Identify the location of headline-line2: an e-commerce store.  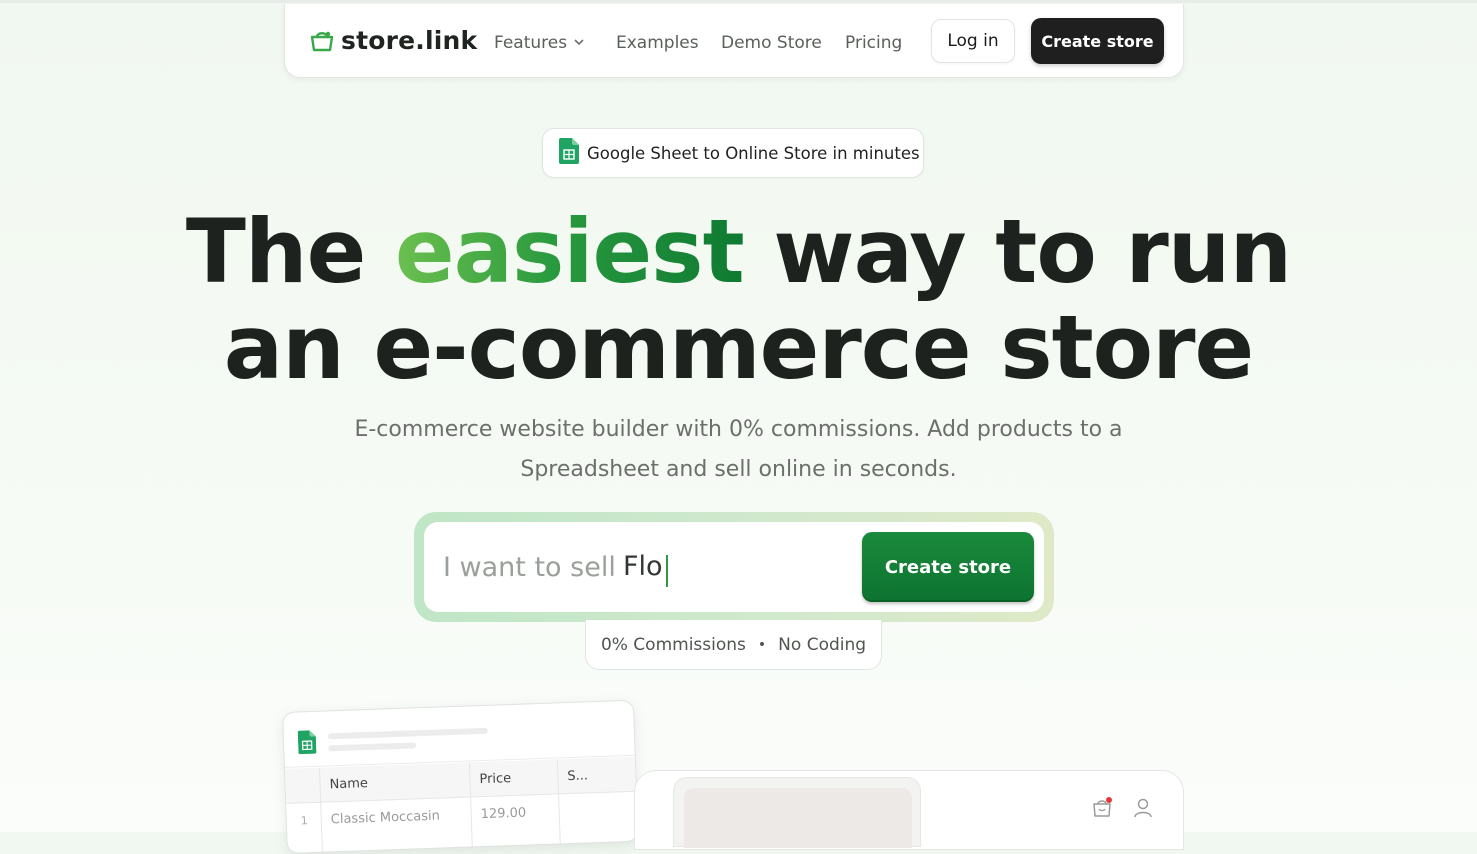
(738, 347).